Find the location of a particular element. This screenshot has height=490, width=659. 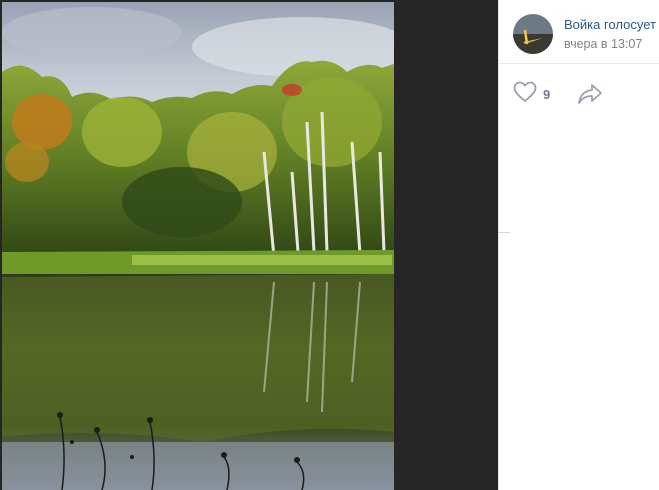

divider is located at coordinates (504, 232).